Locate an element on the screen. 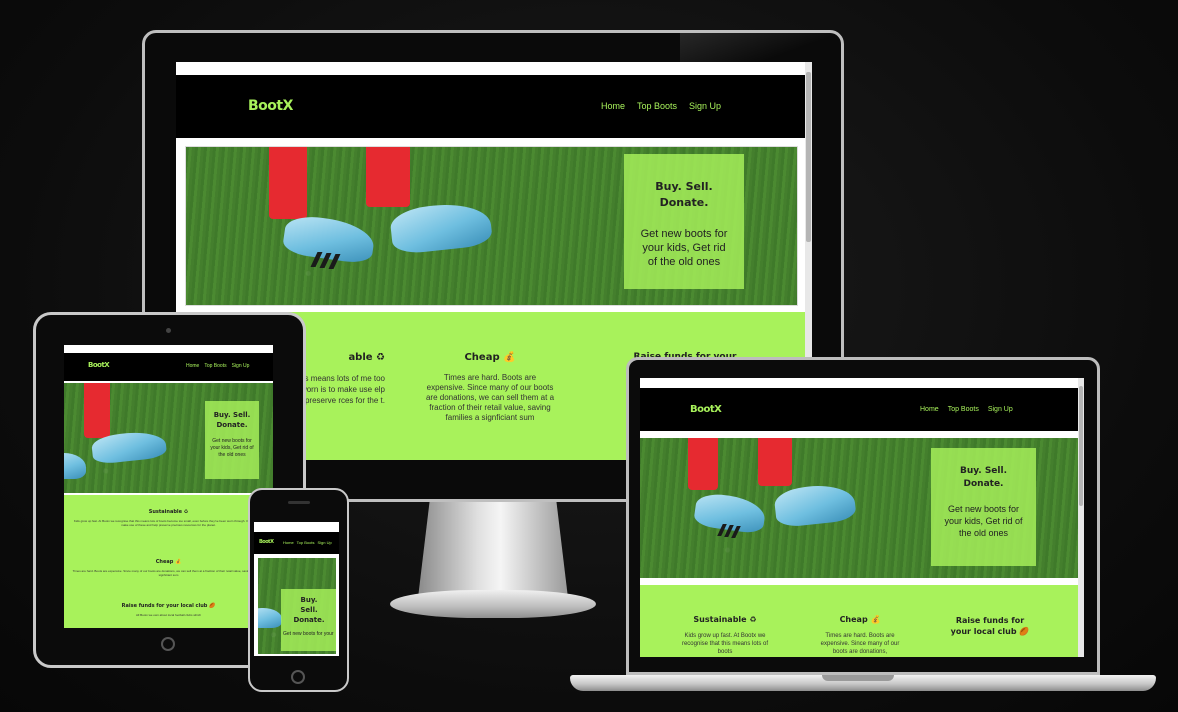 The image size is (1178, 712). nav-top-boots: Top Boots is located at coordinates (657, 106).